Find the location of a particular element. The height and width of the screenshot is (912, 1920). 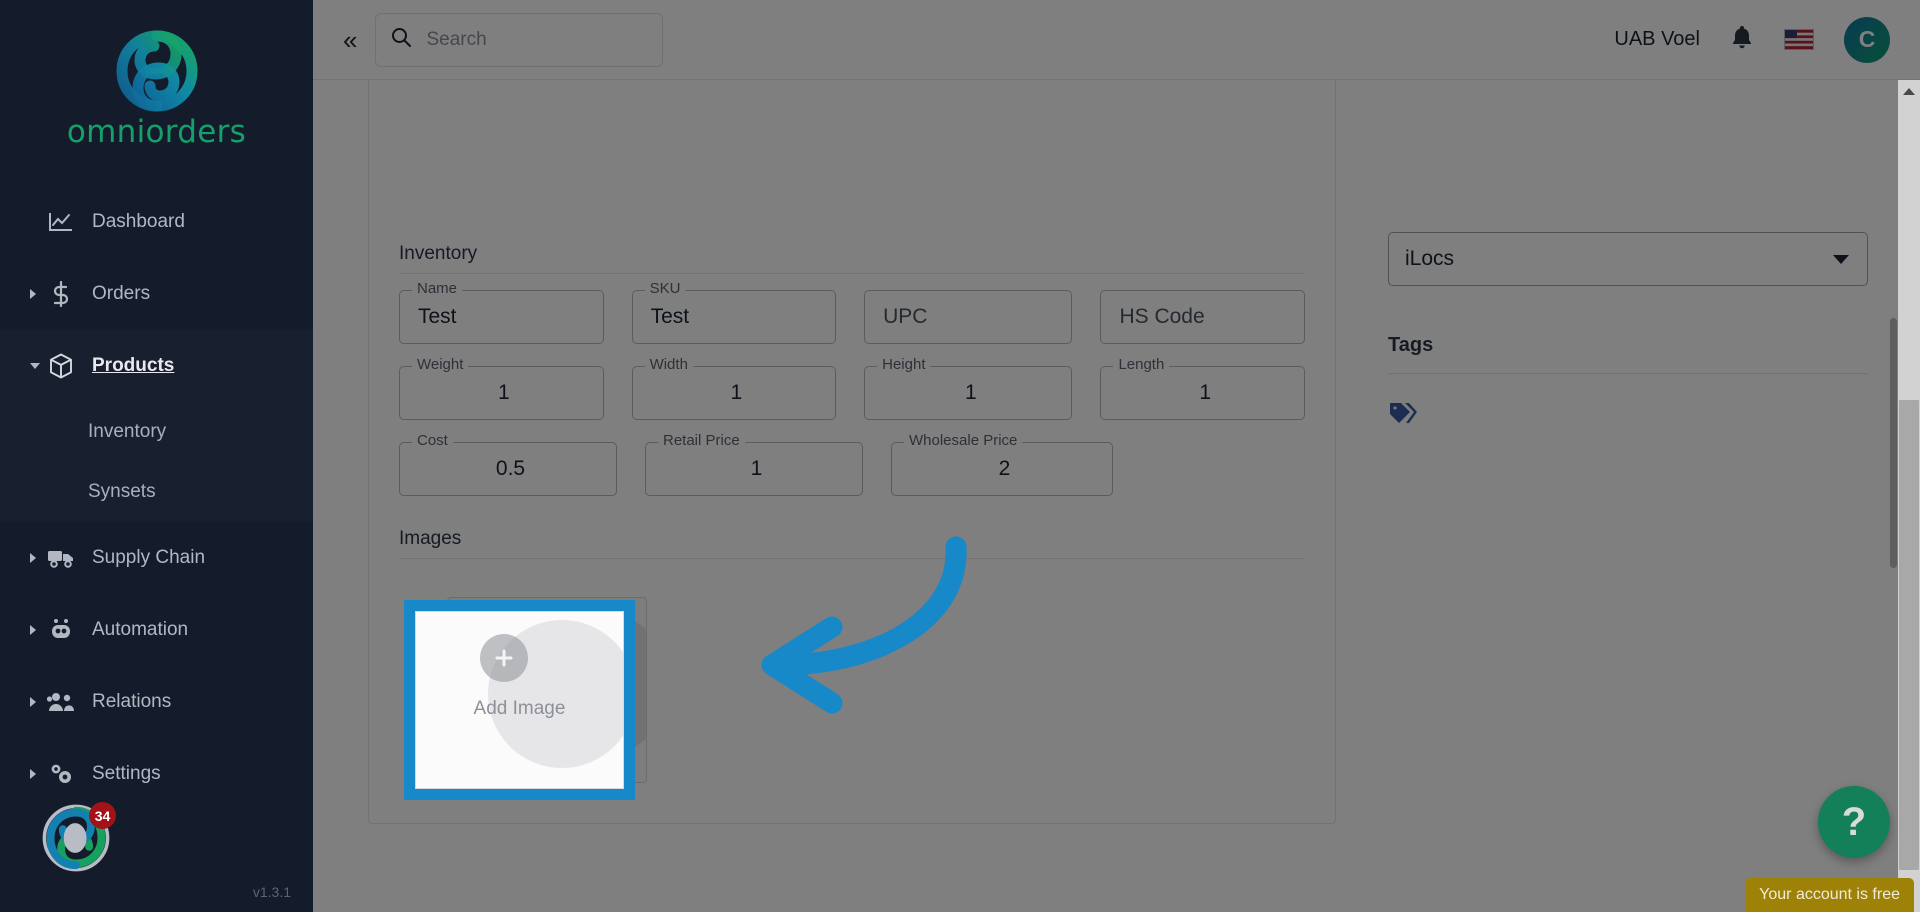

section-title-inventory: Inventory is located at coordinates (438, 253).